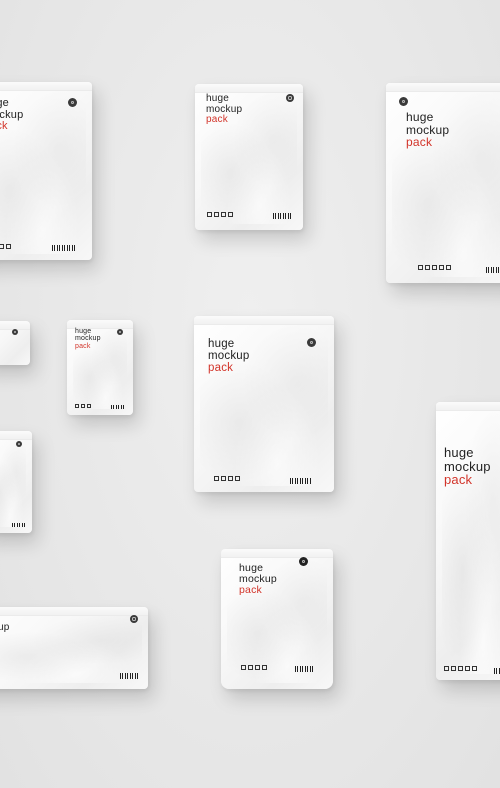 This screenshot has height=788, width=500. Describe the element at coordinates (46, 171) in the screenshot. I see `pouch-large-left: uge mckup ack` at that location.